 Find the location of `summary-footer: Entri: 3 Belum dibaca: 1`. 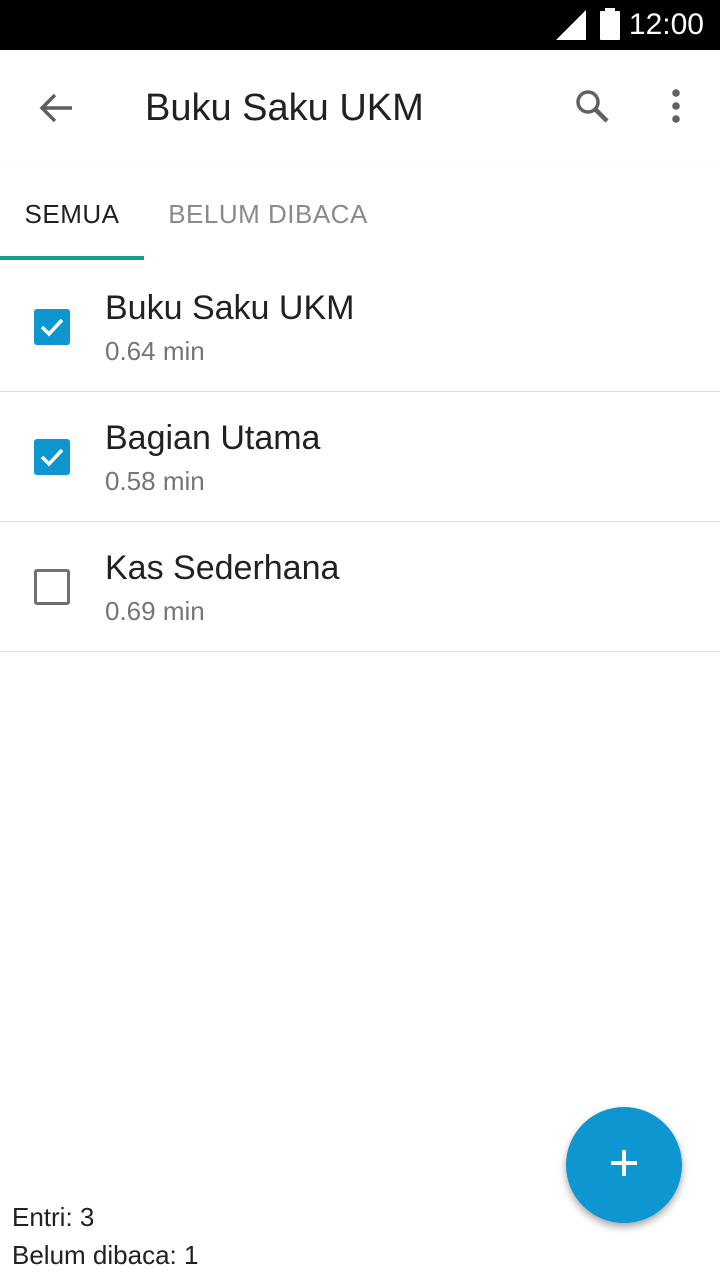

summary-footer: Entri: 3 Belum dibaca: 1 is located at coordinates (105, 1236).